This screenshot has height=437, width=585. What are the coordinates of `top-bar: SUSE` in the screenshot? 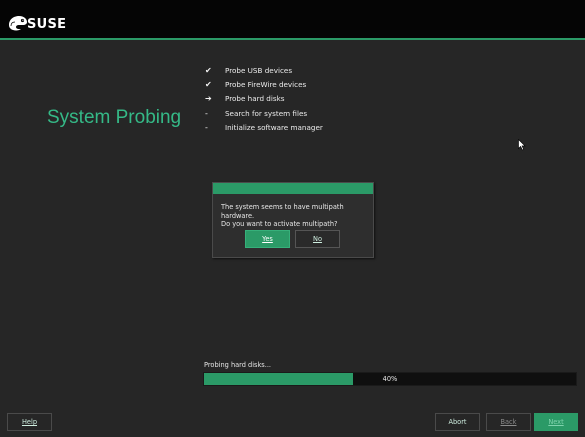 It's located at (292, 20).